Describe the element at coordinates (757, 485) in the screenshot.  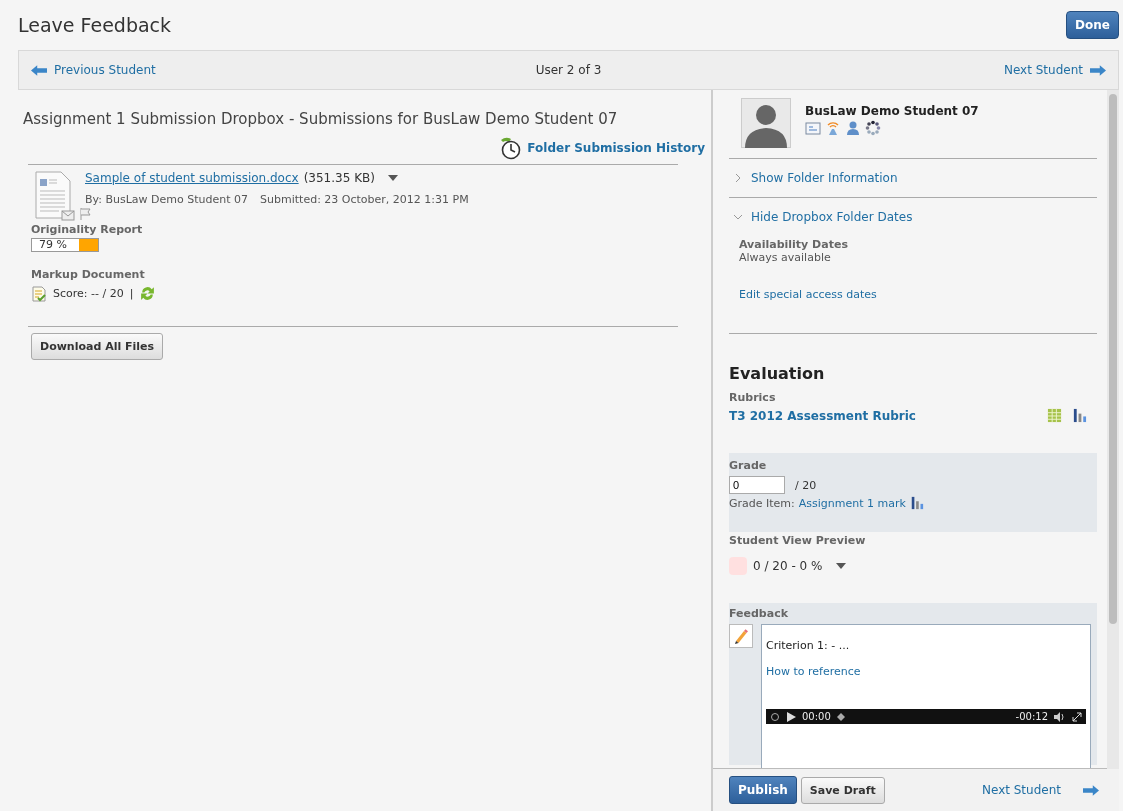
I see `grade-input: 0` at that location.